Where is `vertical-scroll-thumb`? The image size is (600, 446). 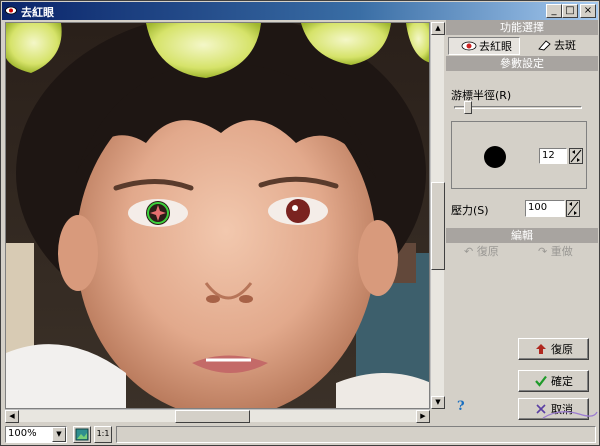
vertical-scroll-thumb is located at coordinates (438, 226).